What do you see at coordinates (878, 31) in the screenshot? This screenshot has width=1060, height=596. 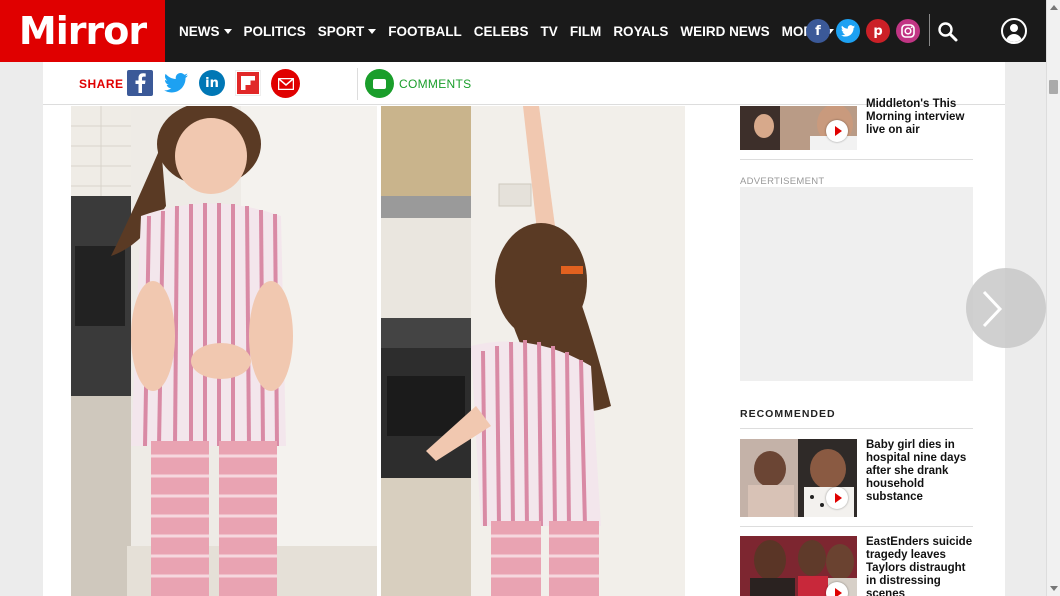 I see `pinterest-icon: p` at bounding box center [878, 31].